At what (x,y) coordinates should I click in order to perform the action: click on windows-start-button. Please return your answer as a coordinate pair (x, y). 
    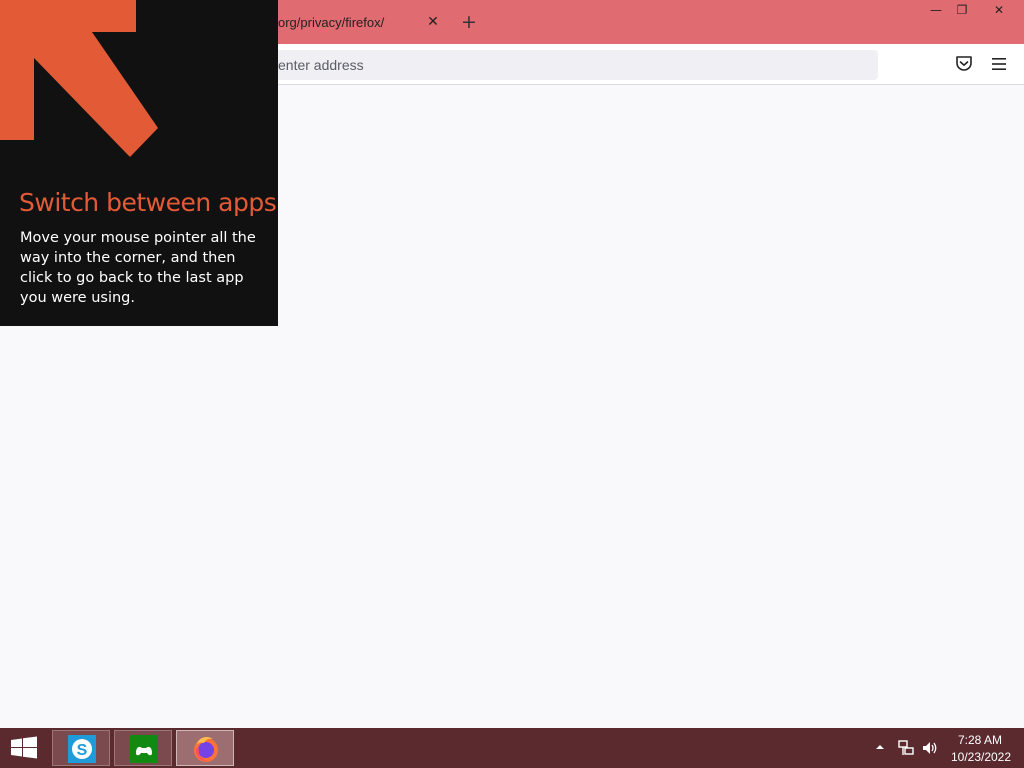
    Looking at the image, I should click on (24, 748).